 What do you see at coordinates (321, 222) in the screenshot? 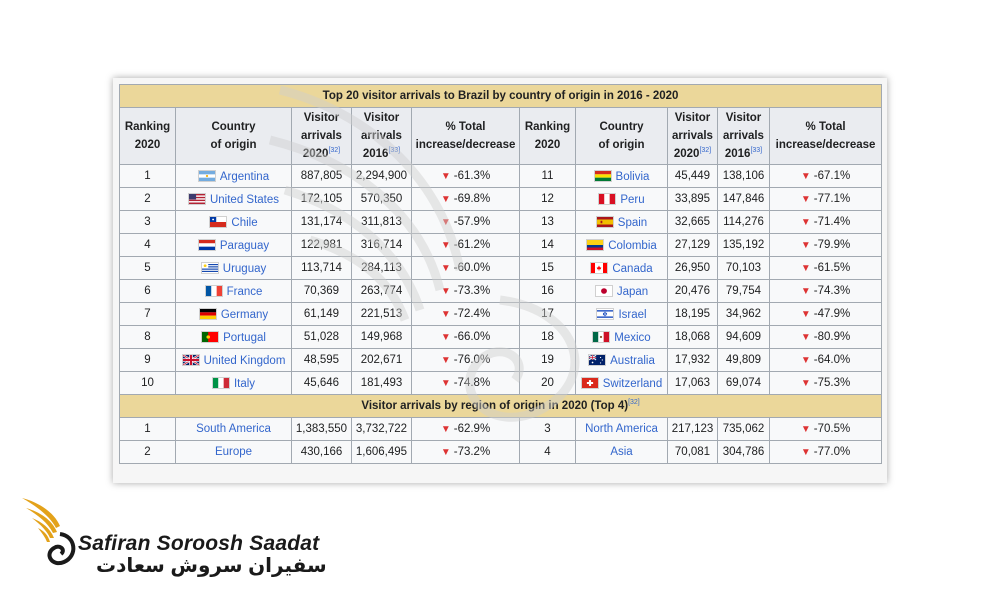
I see `arrivals-2020-cell: 131,174` at bounding box center [321, 222].